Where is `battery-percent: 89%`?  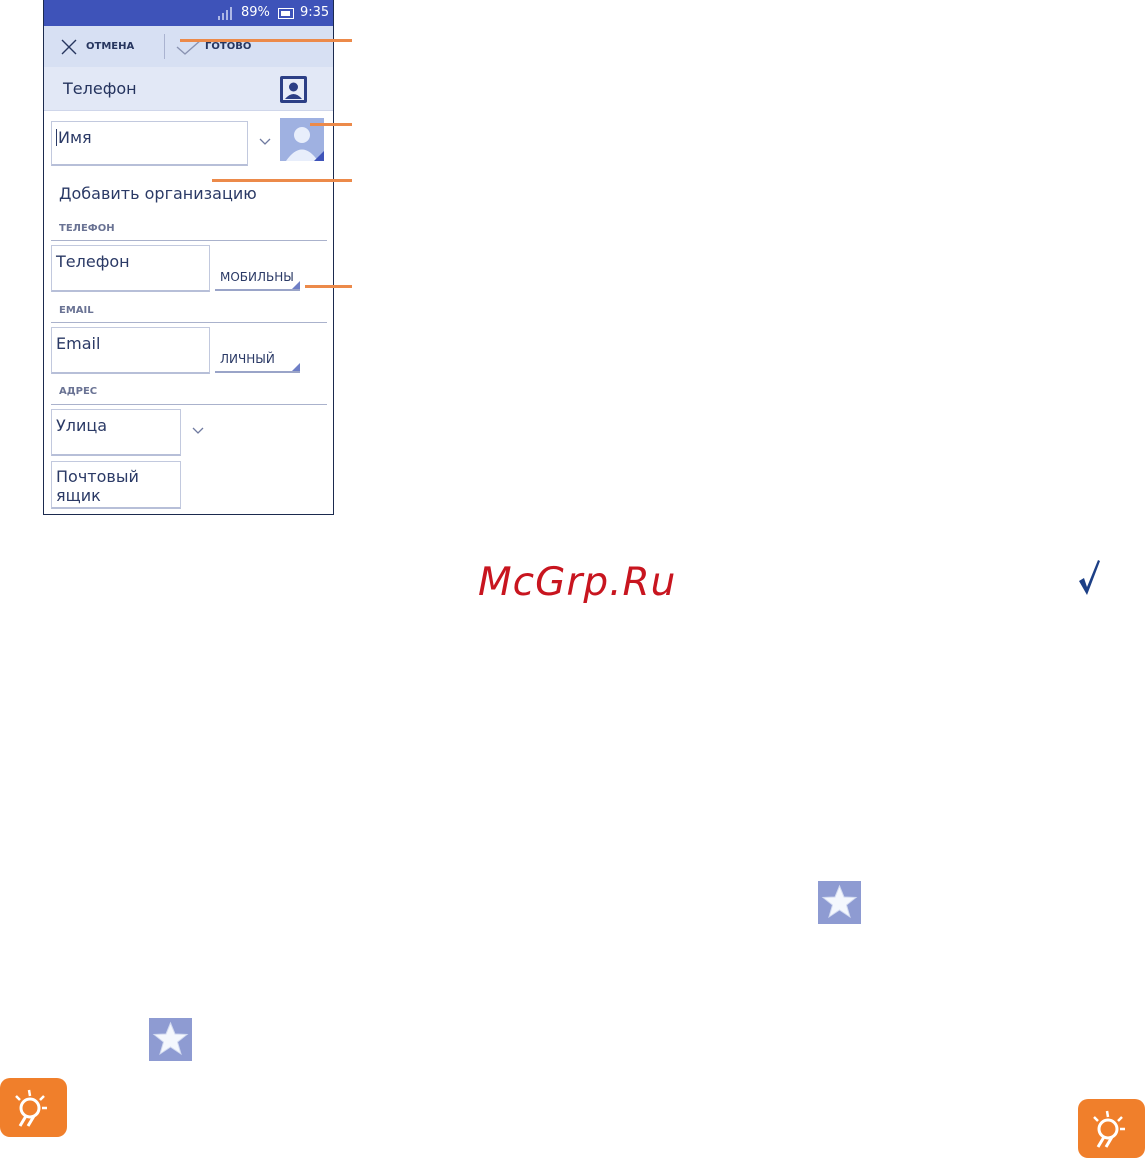
battery-percent: 89% is located at coordinates (255, 12).